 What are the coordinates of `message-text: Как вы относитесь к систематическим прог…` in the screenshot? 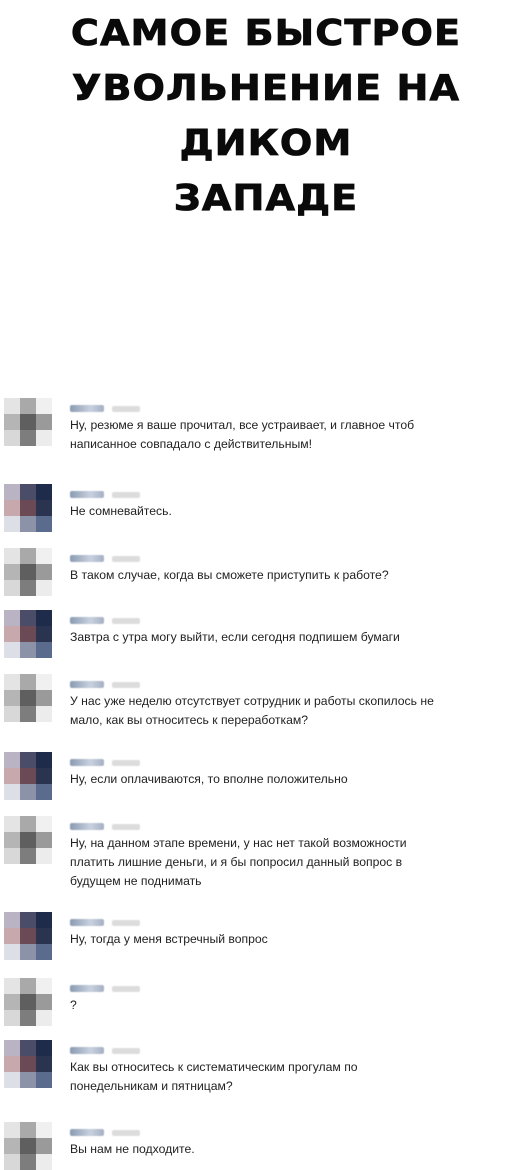 It's located at (214, 1076).